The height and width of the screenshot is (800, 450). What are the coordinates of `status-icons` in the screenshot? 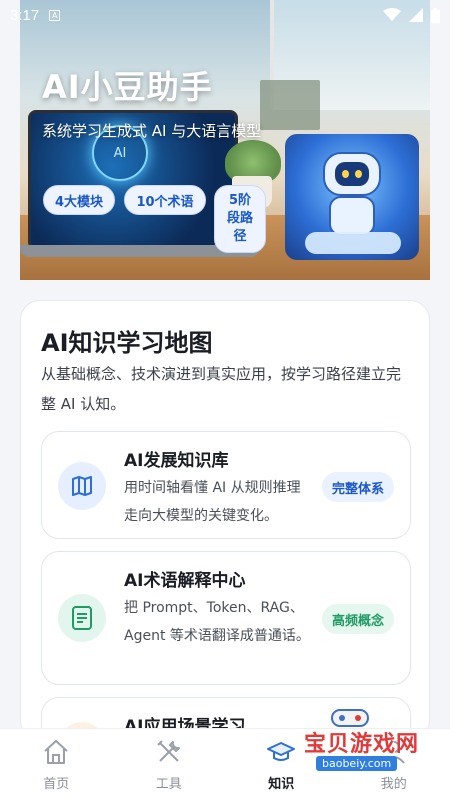 It's located at (411, 15).